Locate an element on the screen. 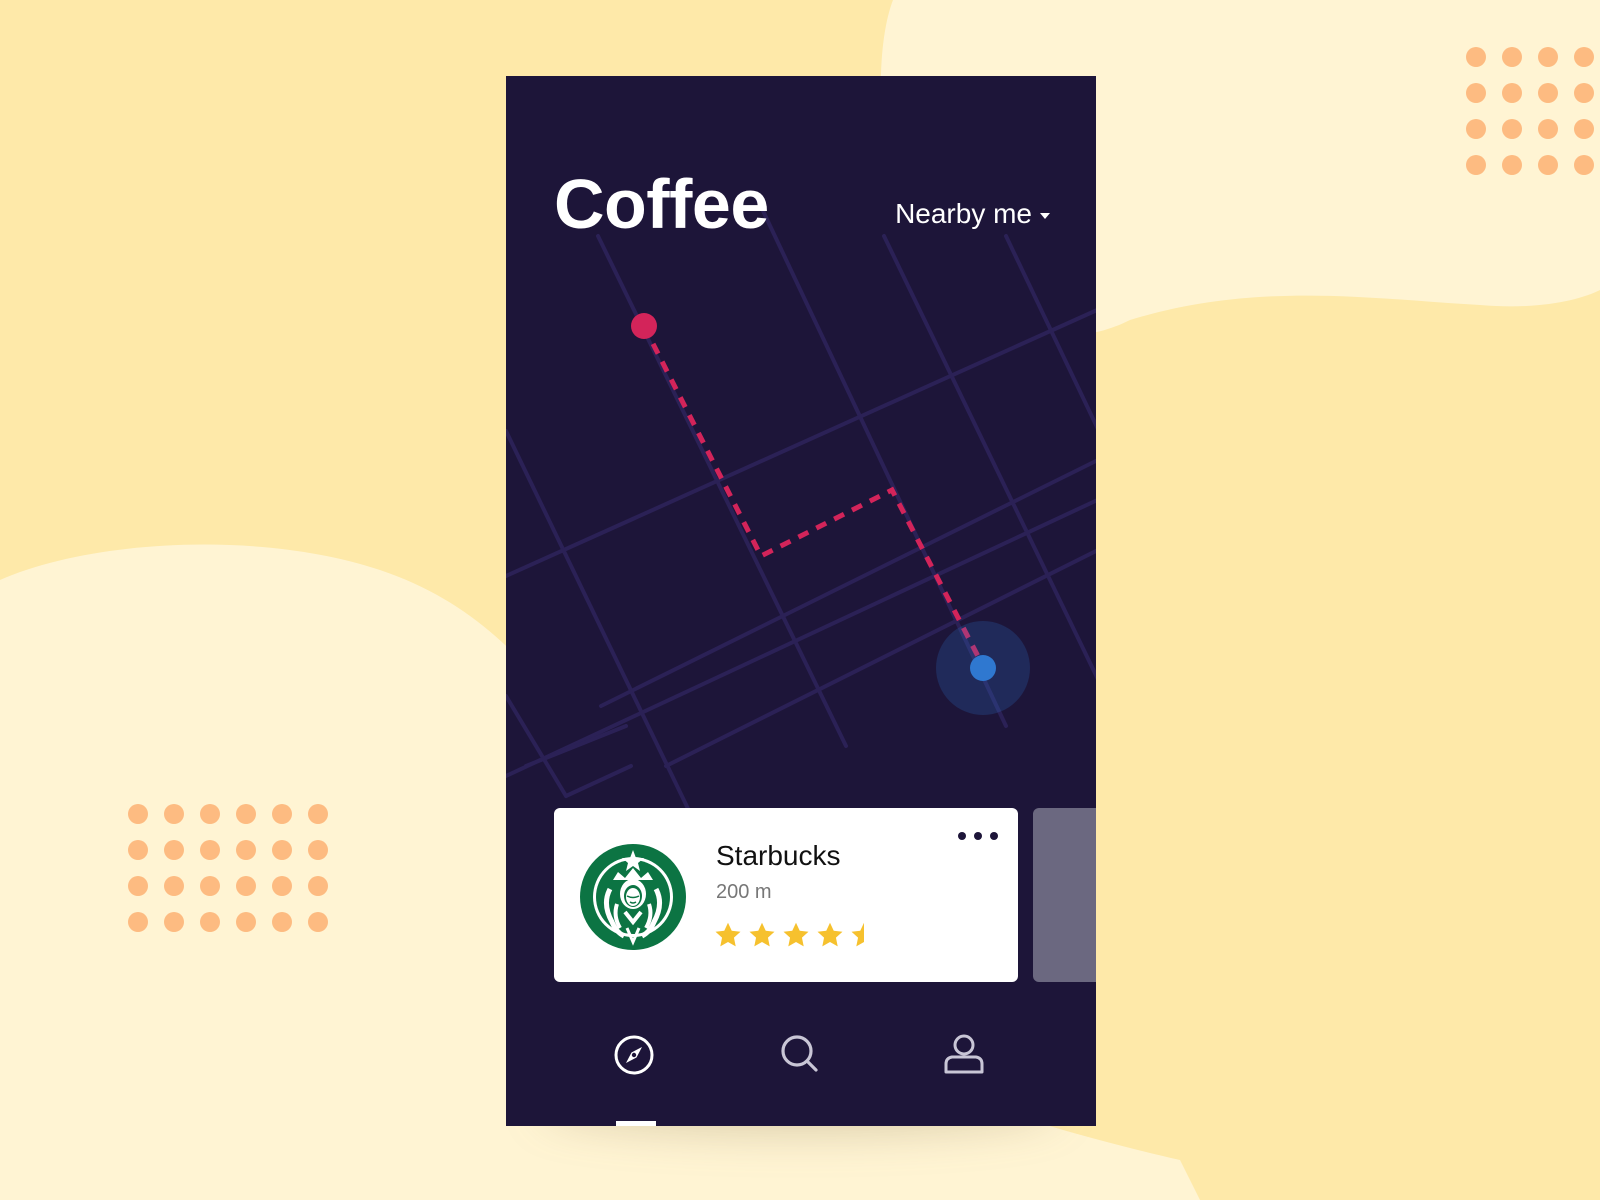 The width and height of the screenshot is (1600, 1200). more-horizontal-icon is located at coordinates (978, 836).